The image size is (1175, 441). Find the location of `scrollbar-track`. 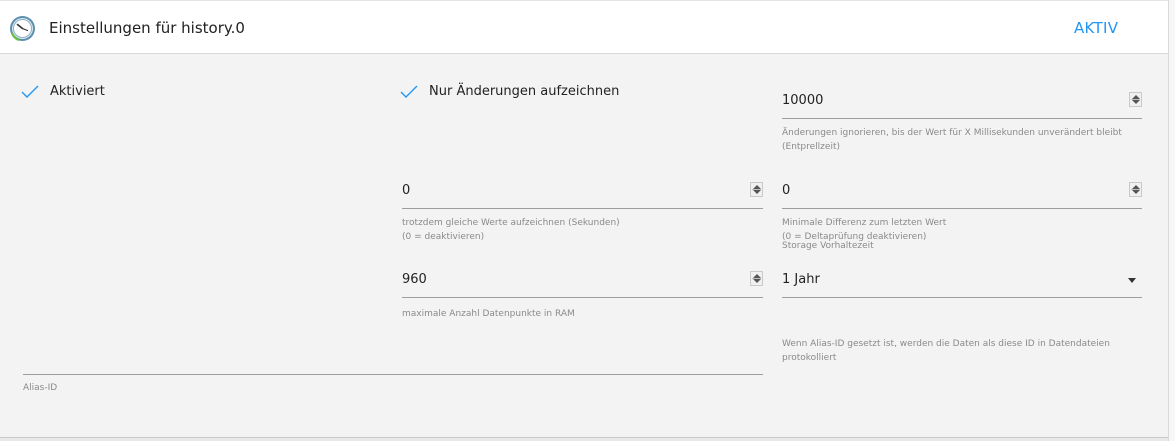

scrollbar-track is located at coordinates (1171, 220).